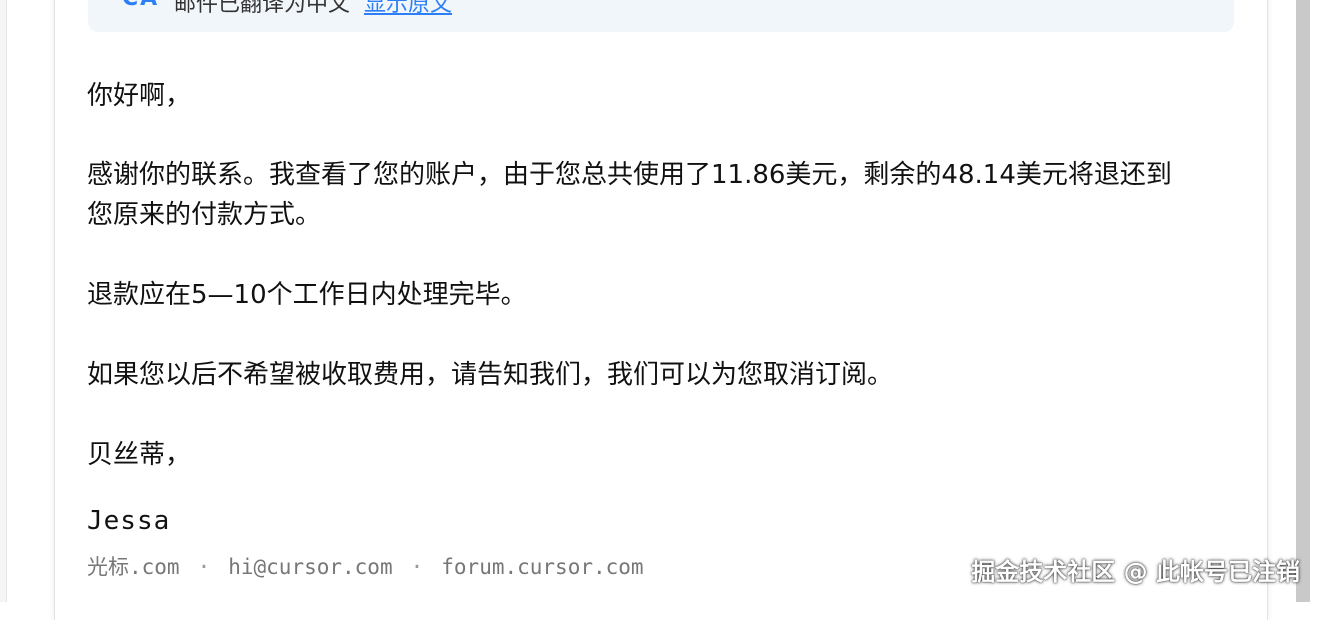 The width and height of the screenshot is (1318, 620). Describe the element at coordinates (408, 8) in the screenshot. I see `show-original-link: 显示原文` at that location.